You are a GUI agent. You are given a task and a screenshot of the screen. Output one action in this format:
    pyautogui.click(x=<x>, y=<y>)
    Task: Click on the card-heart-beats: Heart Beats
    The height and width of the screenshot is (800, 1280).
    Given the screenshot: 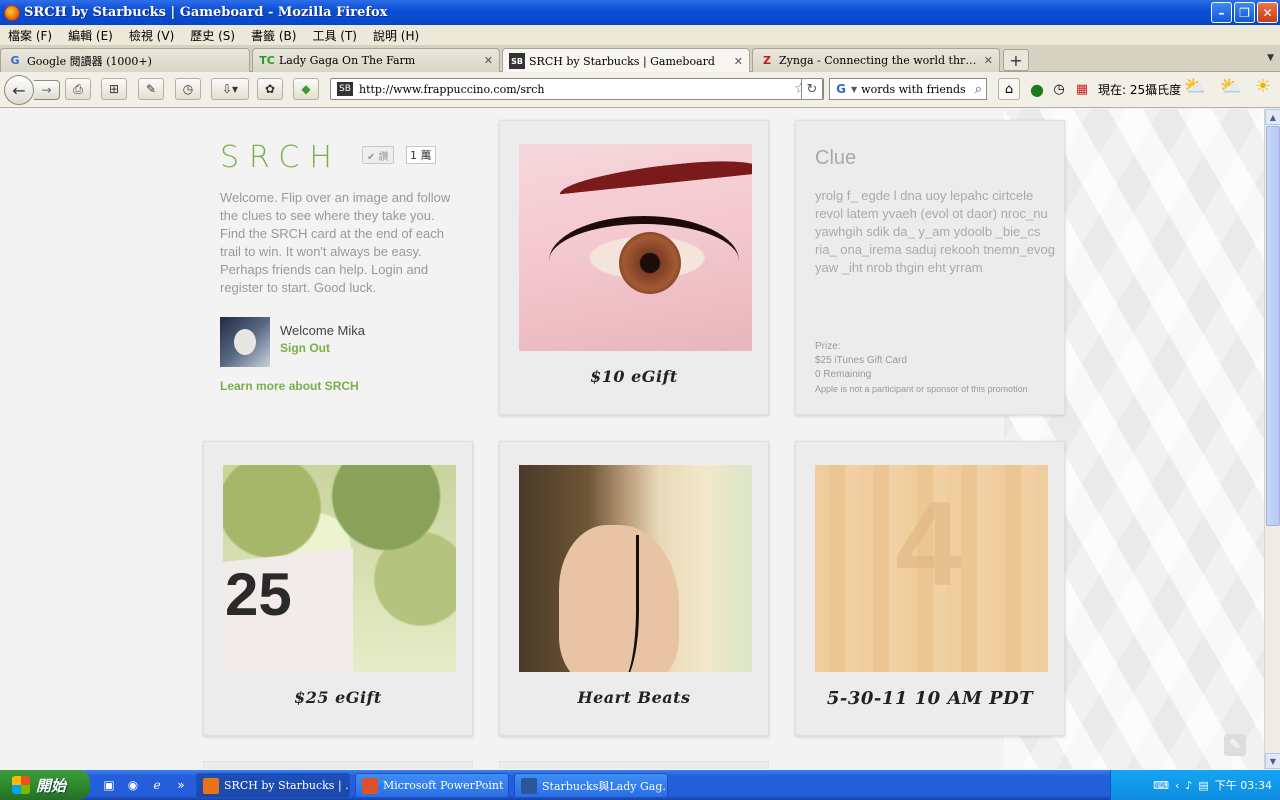 What is the action you would take?
    pyautogui.click(x=634, y=588)
    